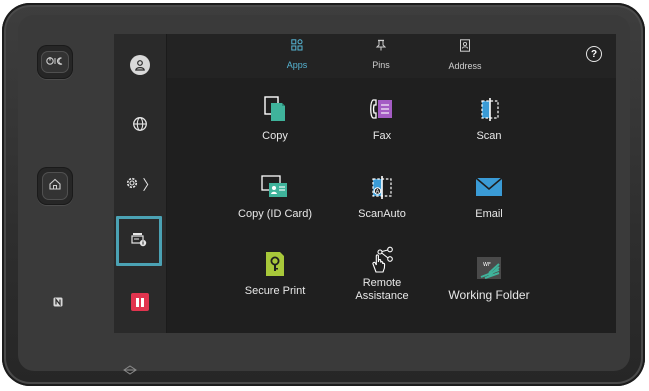 This screenshot has width=649, height=391. I want to click on nfc-icon, so click(58, 302).